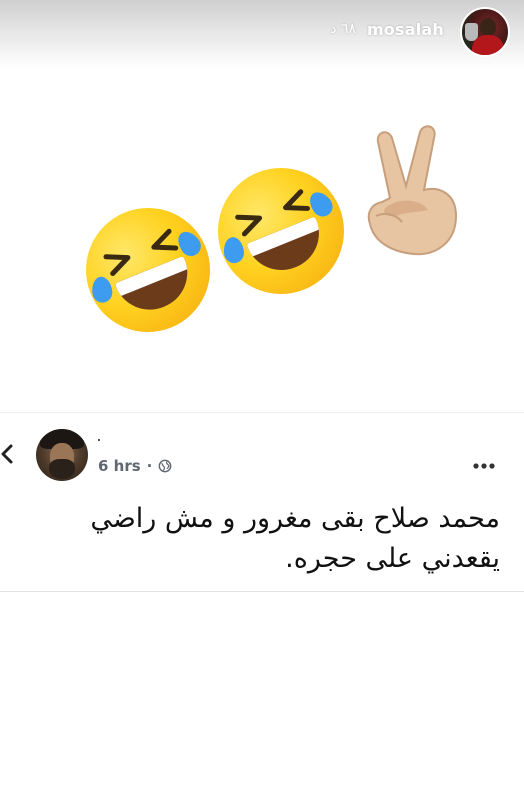 The width and height of the screenshot is (524, 800). What do you see at coordinates (62, 455) in the screenshot?
I see `post-author-avatar` at bounding box center [62, 455].